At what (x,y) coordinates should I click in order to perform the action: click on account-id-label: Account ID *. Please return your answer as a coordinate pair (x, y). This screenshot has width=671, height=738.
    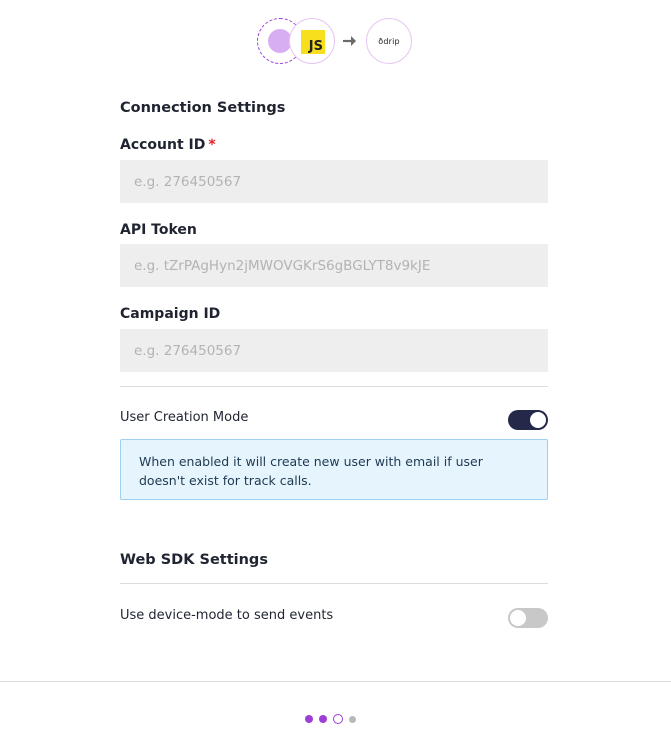
    Looking at the image, I should click on (168, 145).